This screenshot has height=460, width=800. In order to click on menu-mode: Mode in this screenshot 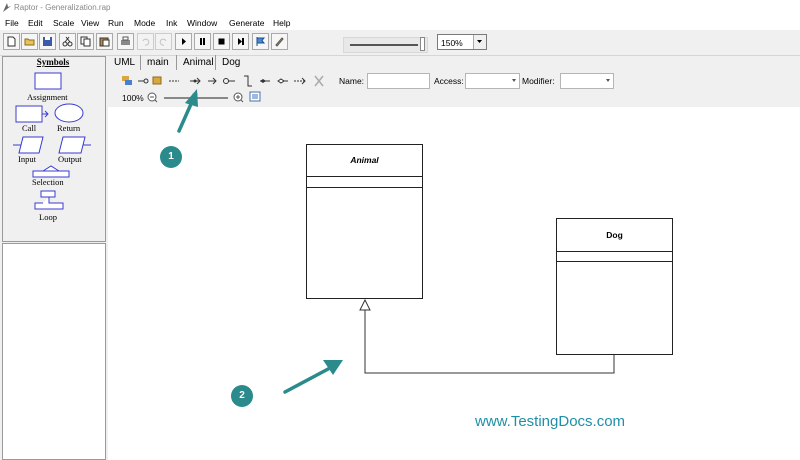, I will do `click(144, 23)`.